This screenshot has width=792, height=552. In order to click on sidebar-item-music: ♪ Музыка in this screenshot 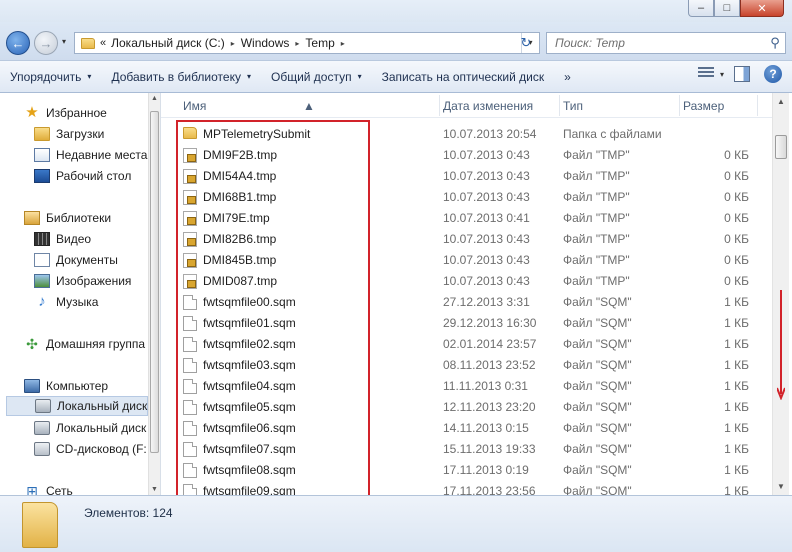, I will do `click(97, 302)`.